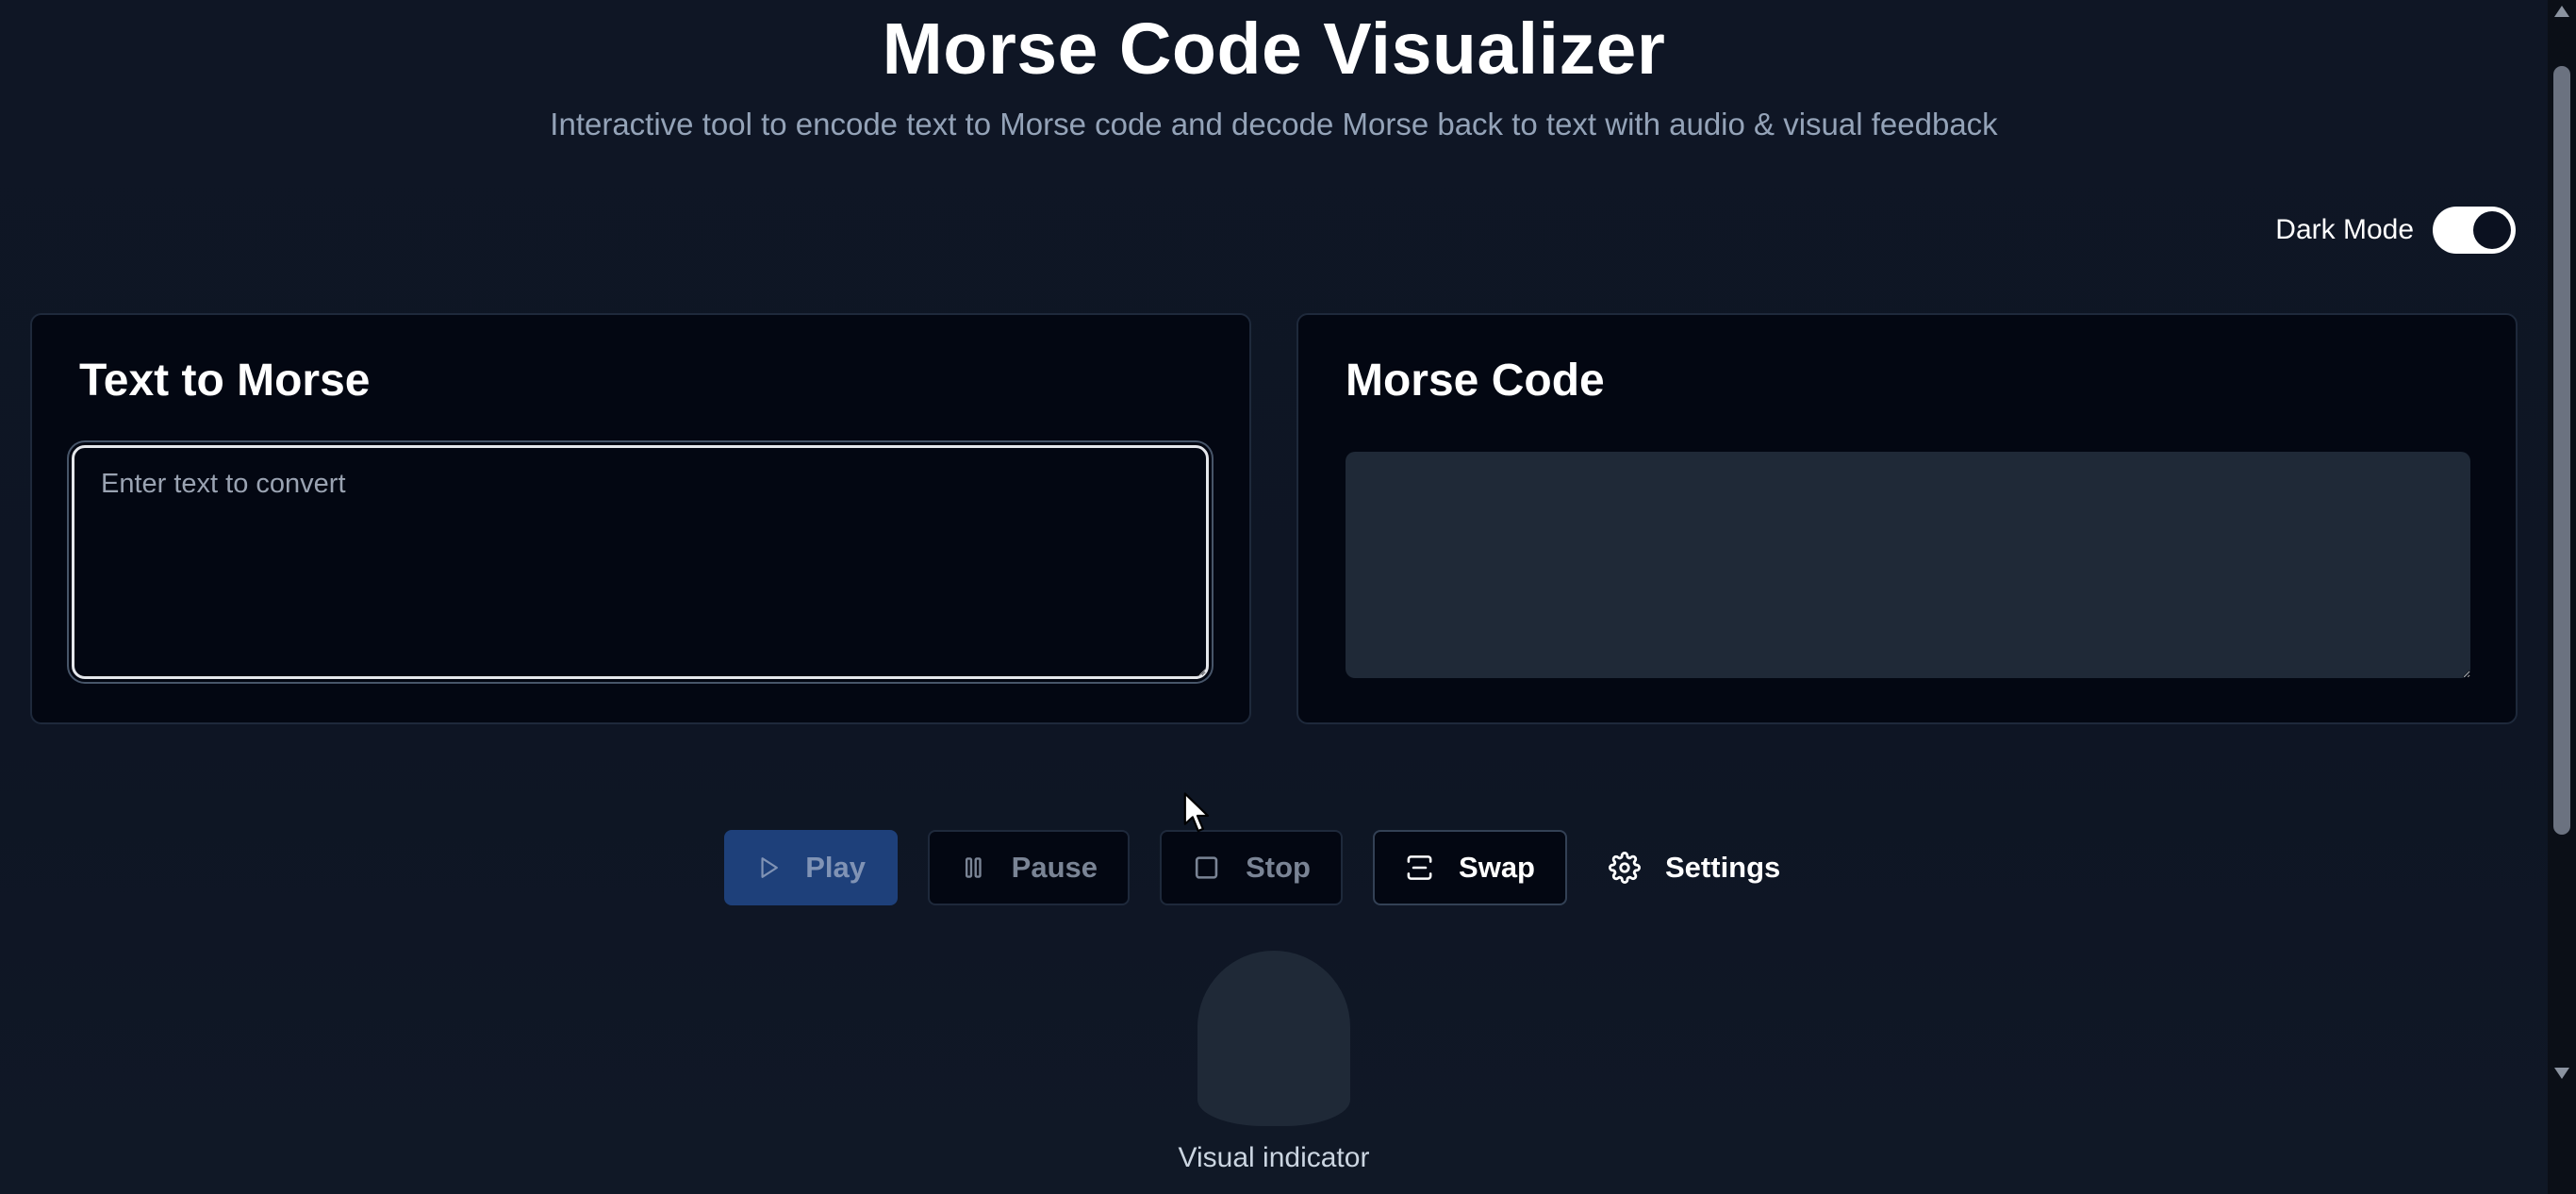  I want to click on play-button: Play, so click(811, 867).